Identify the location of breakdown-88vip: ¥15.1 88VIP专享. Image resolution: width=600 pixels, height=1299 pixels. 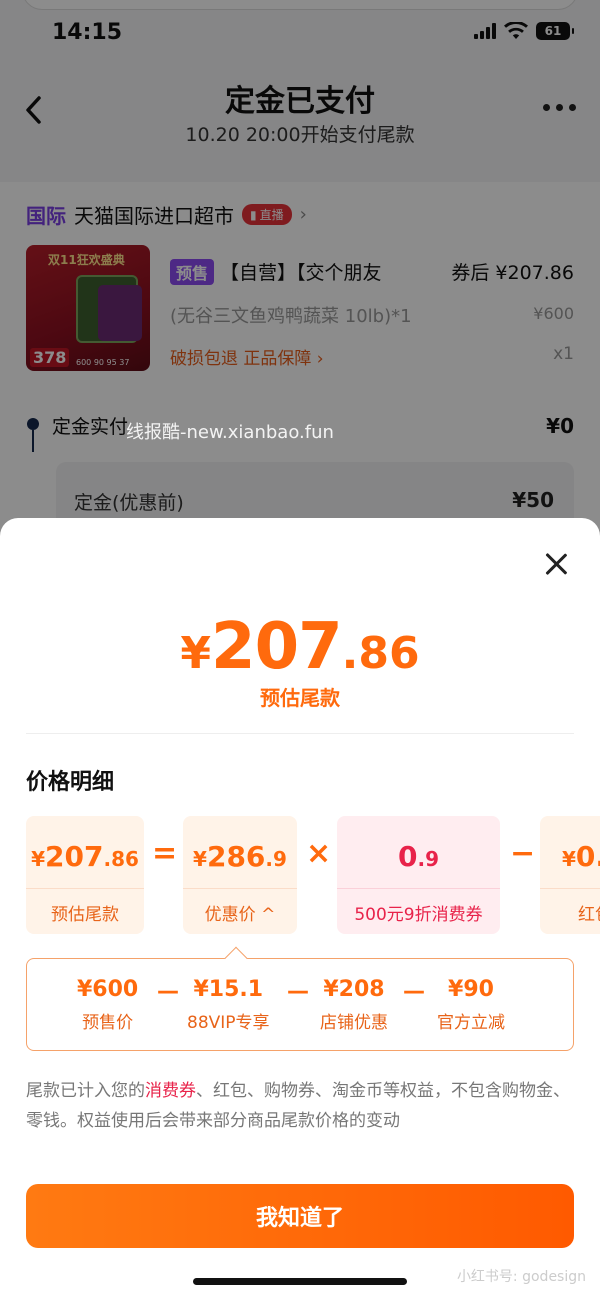
(228, 1005).